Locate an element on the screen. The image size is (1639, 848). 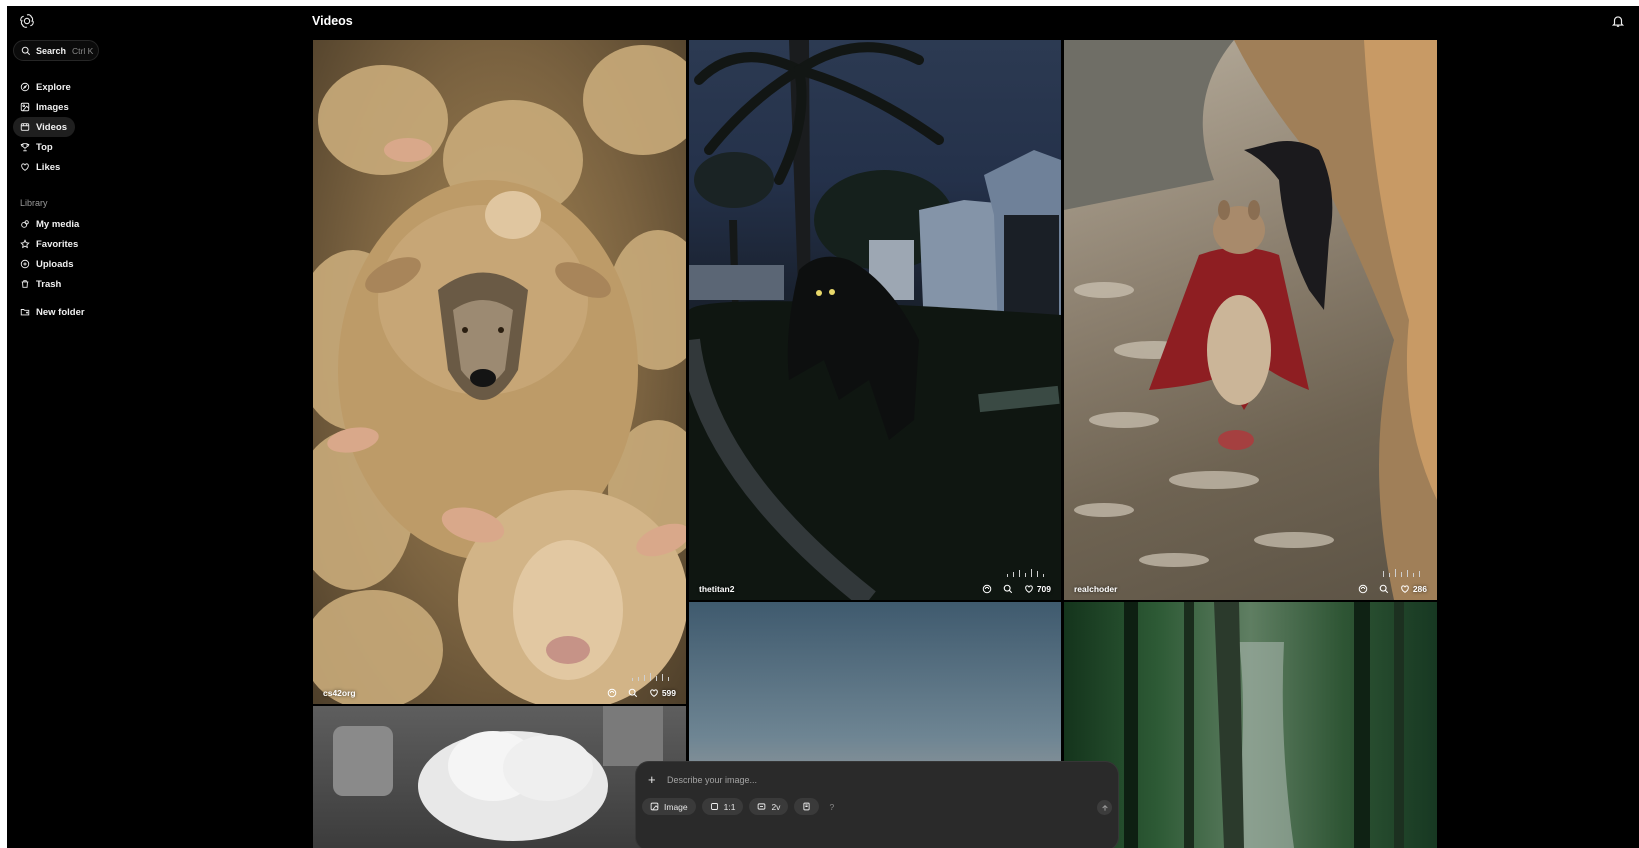
library-nav: My media Favorites Uploads Trash is located at coordinates (83, 254).